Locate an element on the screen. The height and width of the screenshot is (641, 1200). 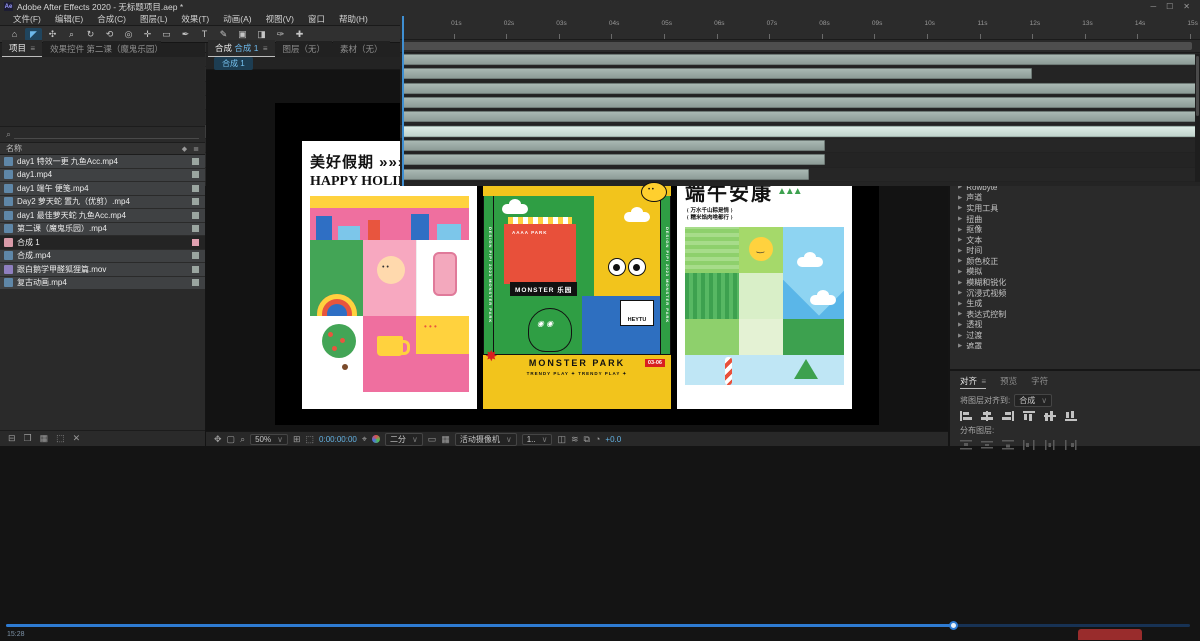
color-depth-icon: ⬚ is located at coordinates (60, 438).